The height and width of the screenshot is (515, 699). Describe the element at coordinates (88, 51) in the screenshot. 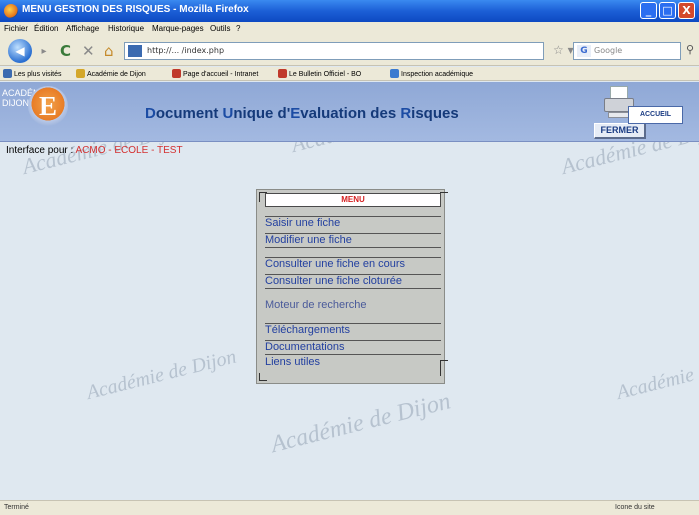

I see `stop-icon: ✕` at that location.